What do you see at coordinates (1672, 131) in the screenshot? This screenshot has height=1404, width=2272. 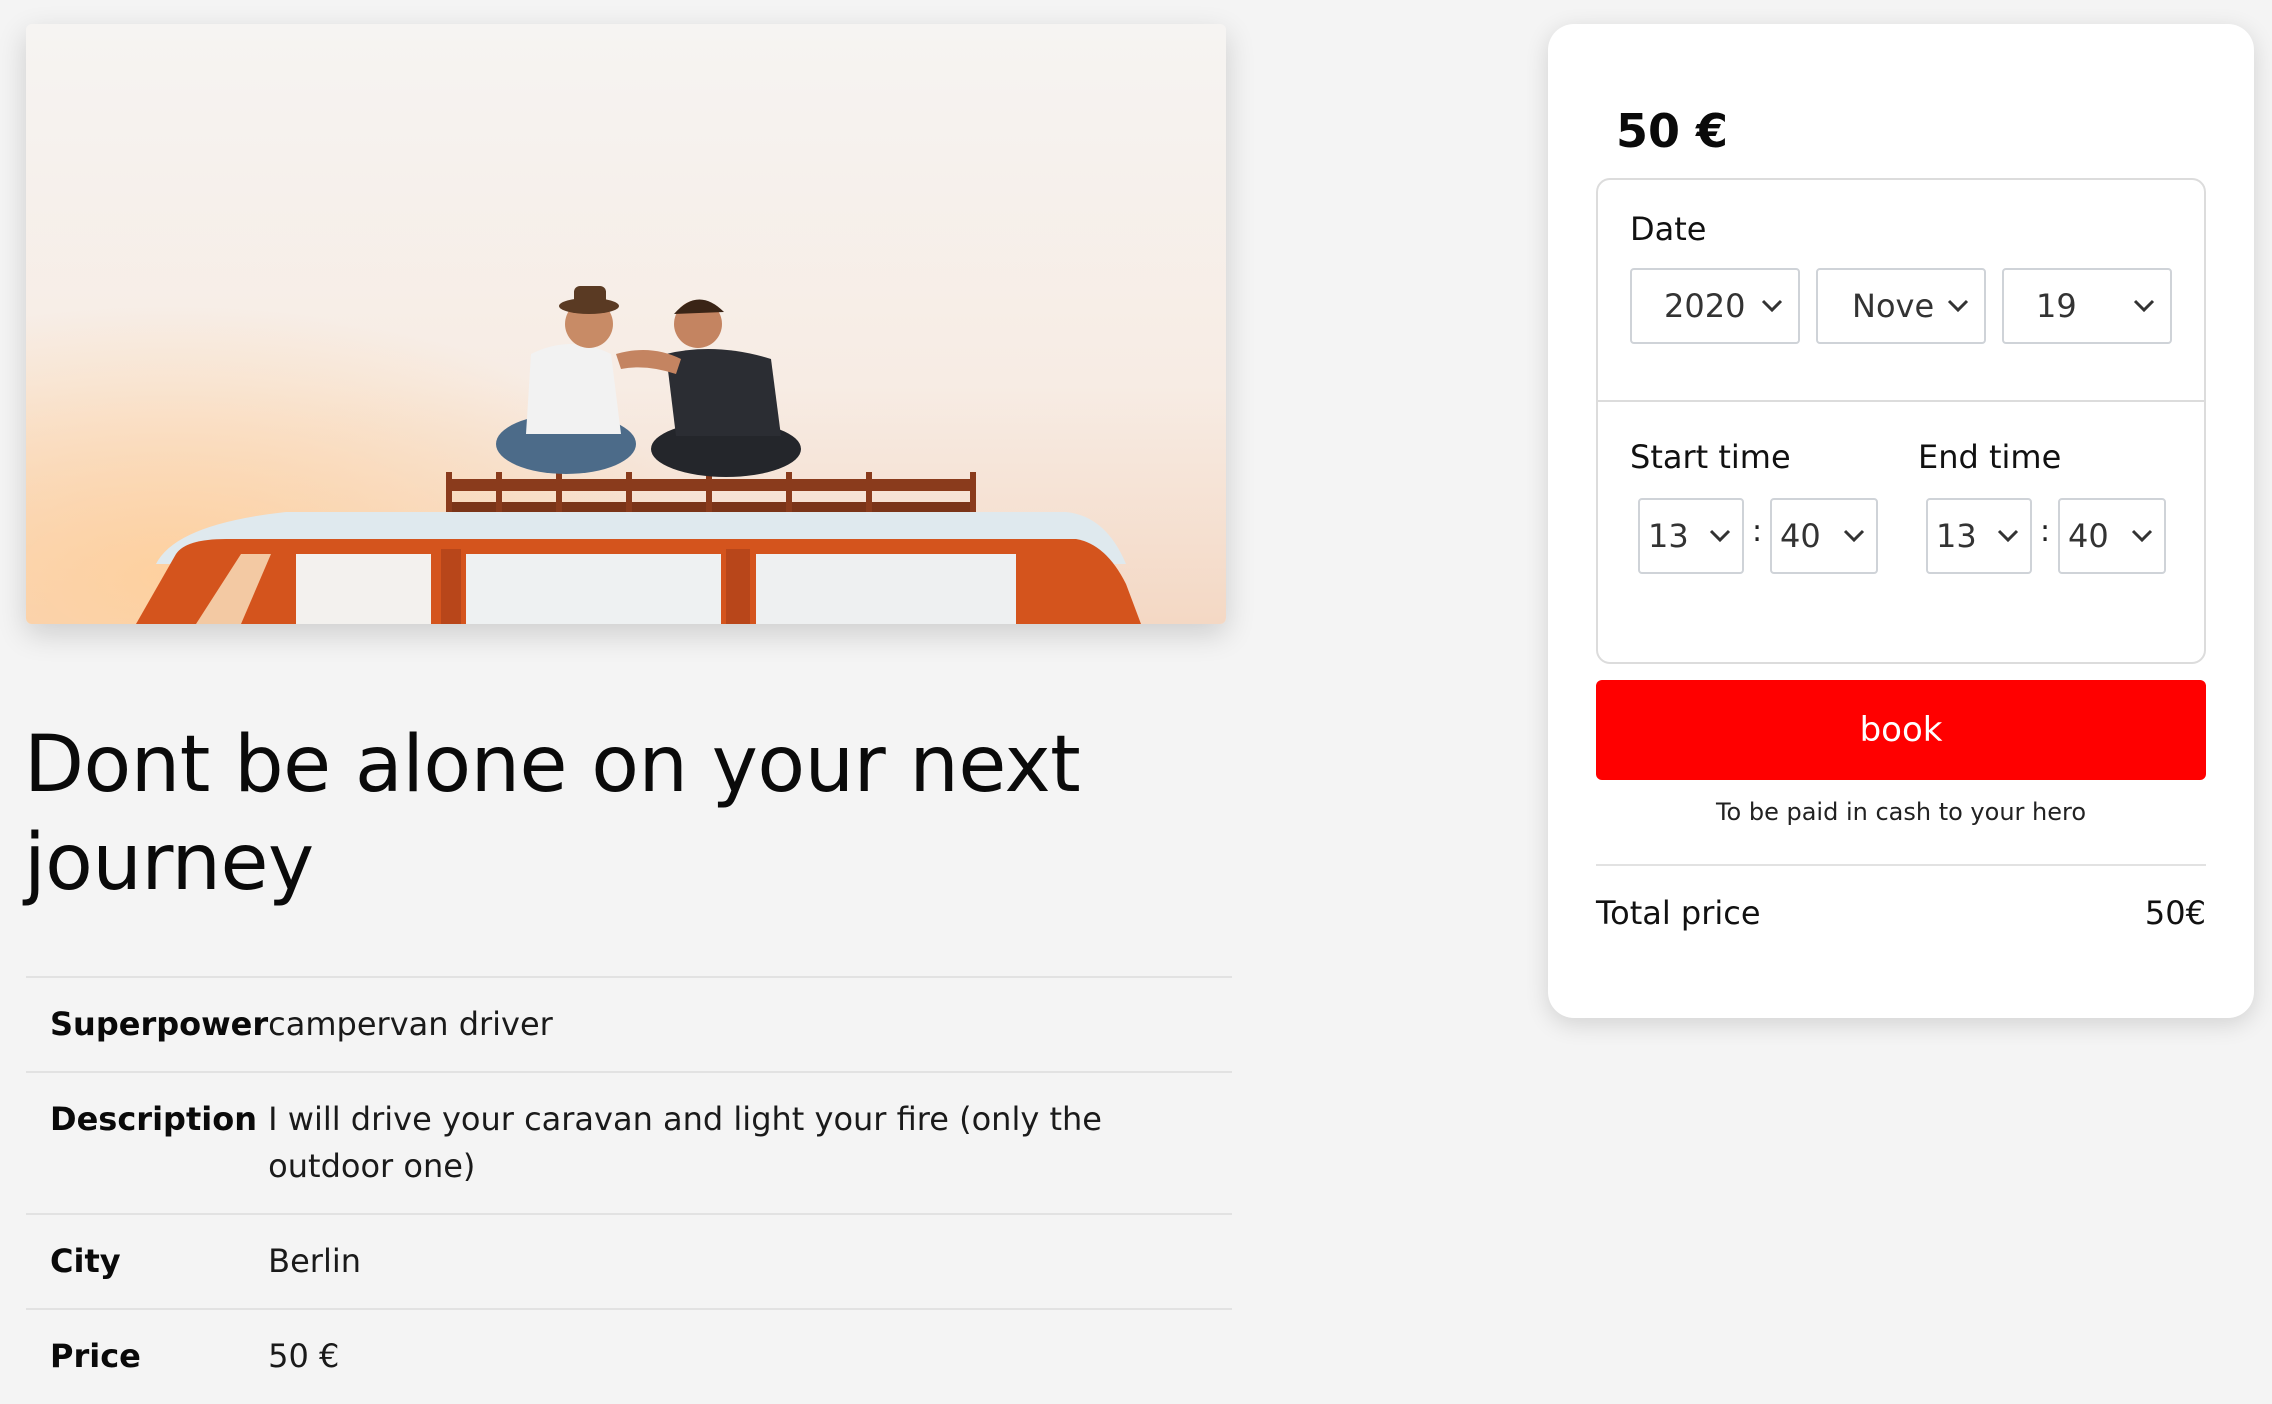 I see `booking-price: 50 €` at bounding box center [1672, 131].